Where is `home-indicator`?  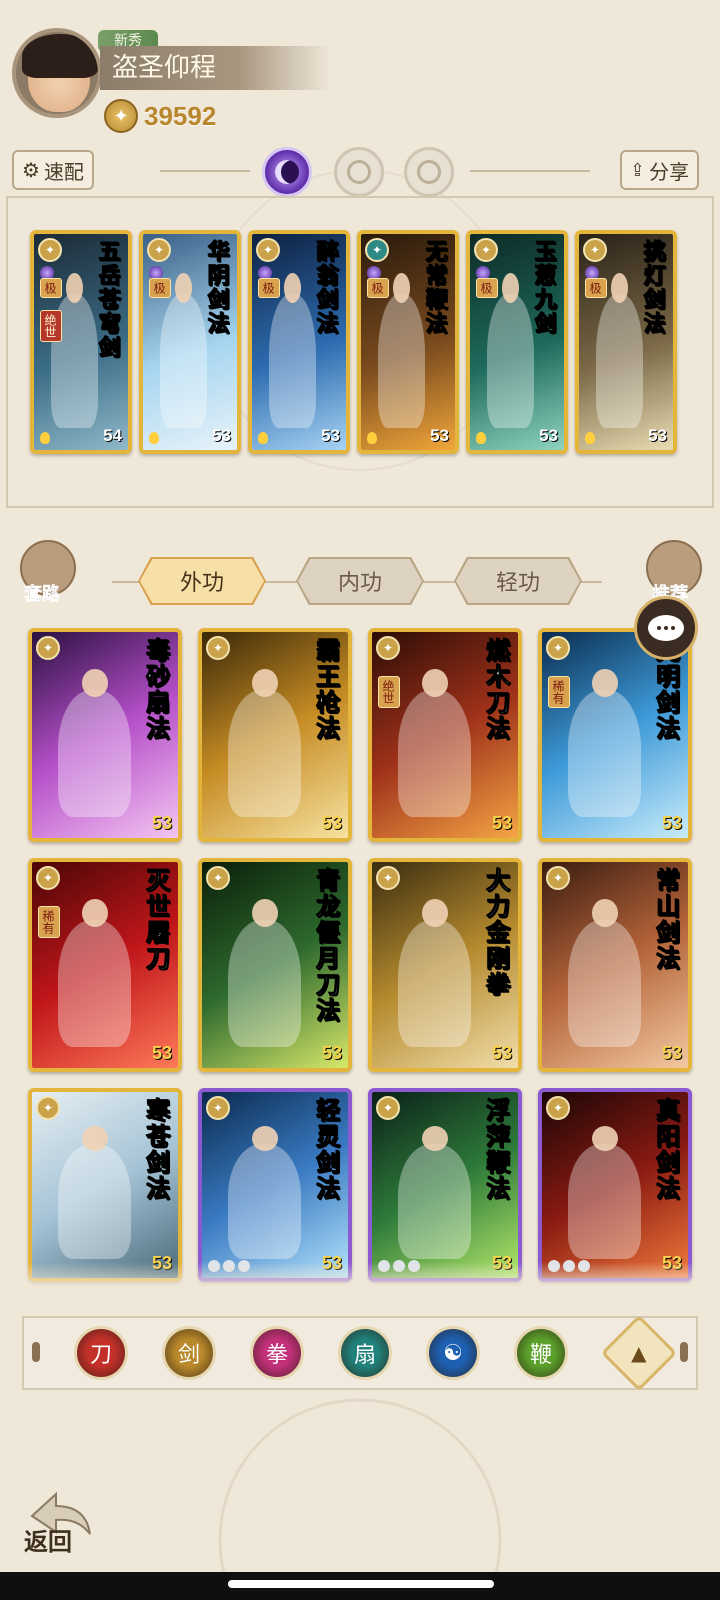 home-indicator is located at coordinates (361, 1584).